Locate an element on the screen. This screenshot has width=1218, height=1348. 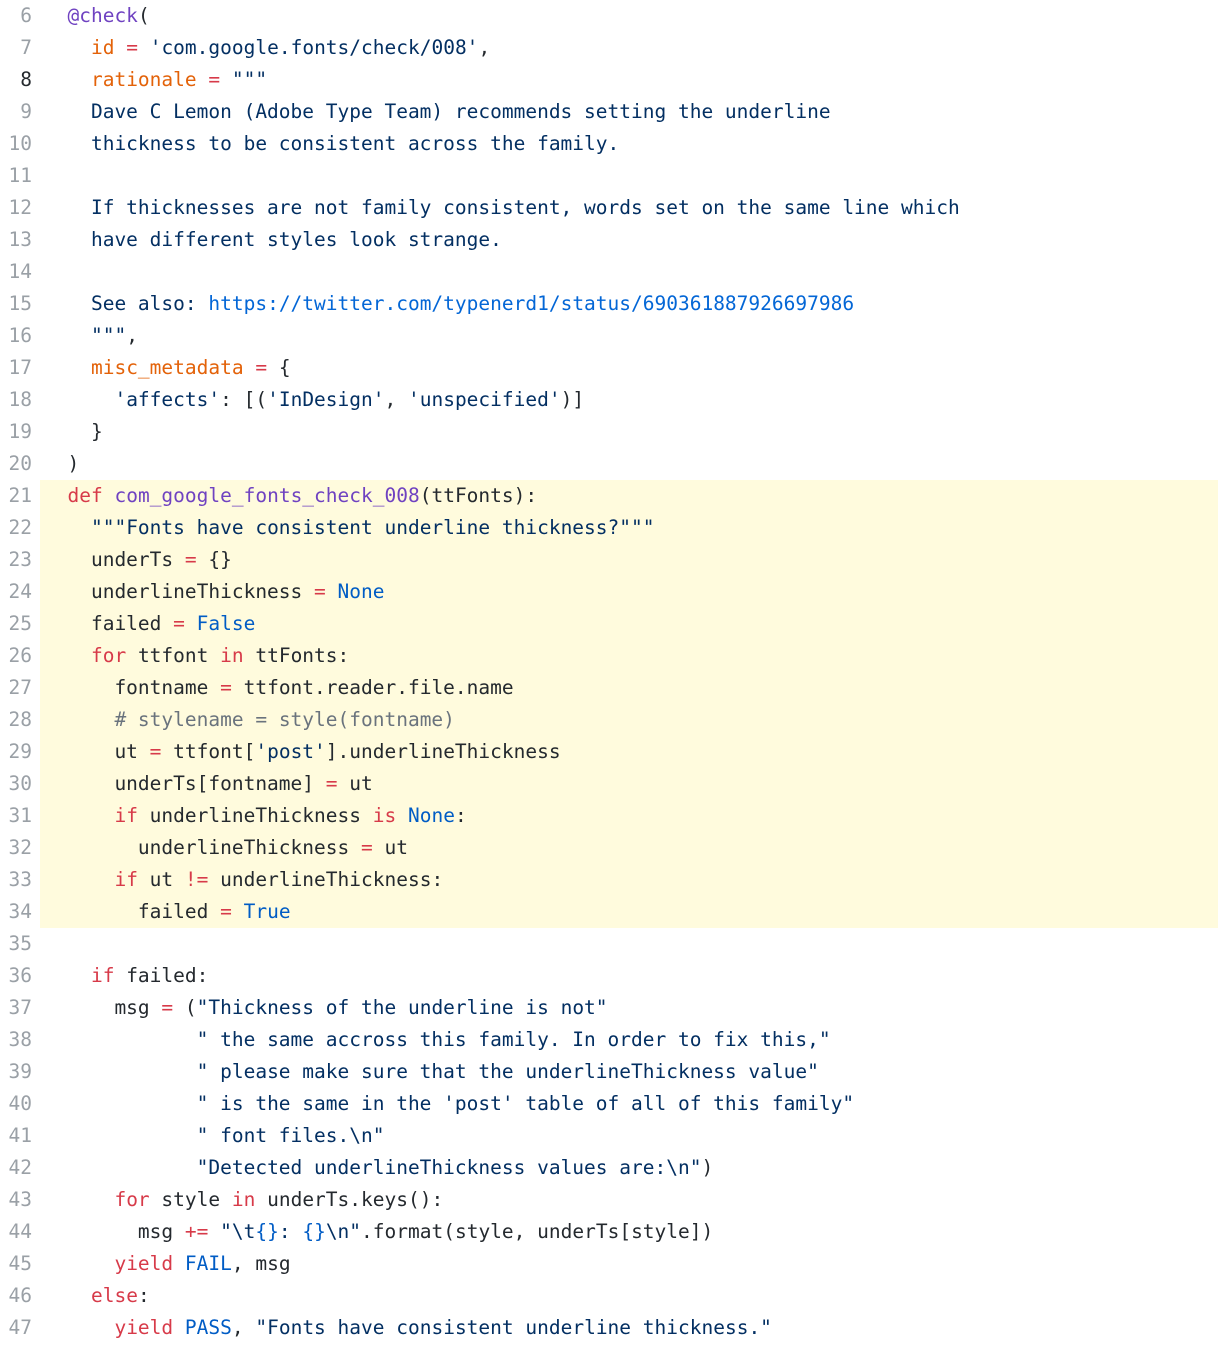
line-number: 36 is located at coordinates (16, 976).